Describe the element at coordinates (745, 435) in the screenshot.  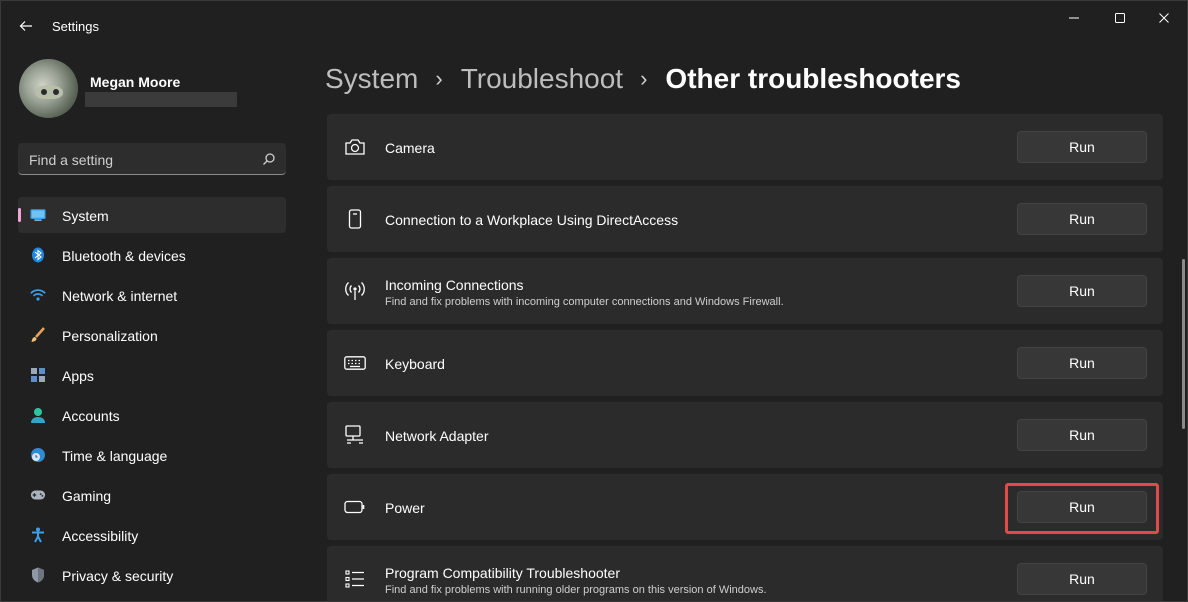
I see `troubleshooter-network-adapter: Network Adapter Run` at that location.